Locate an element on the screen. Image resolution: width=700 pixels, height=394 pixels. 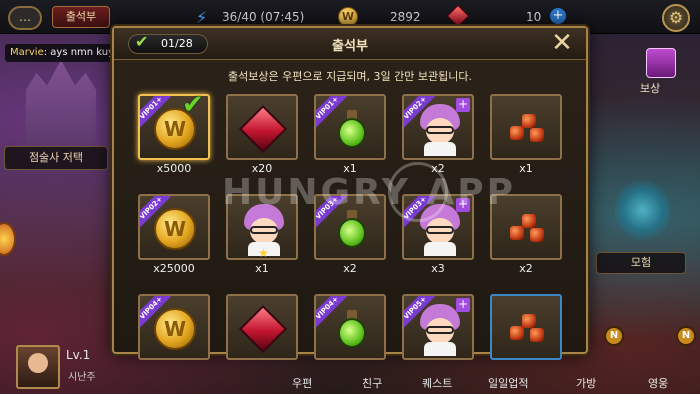
reward-slot: W VIP02+ is located at coordinates (174, 227).